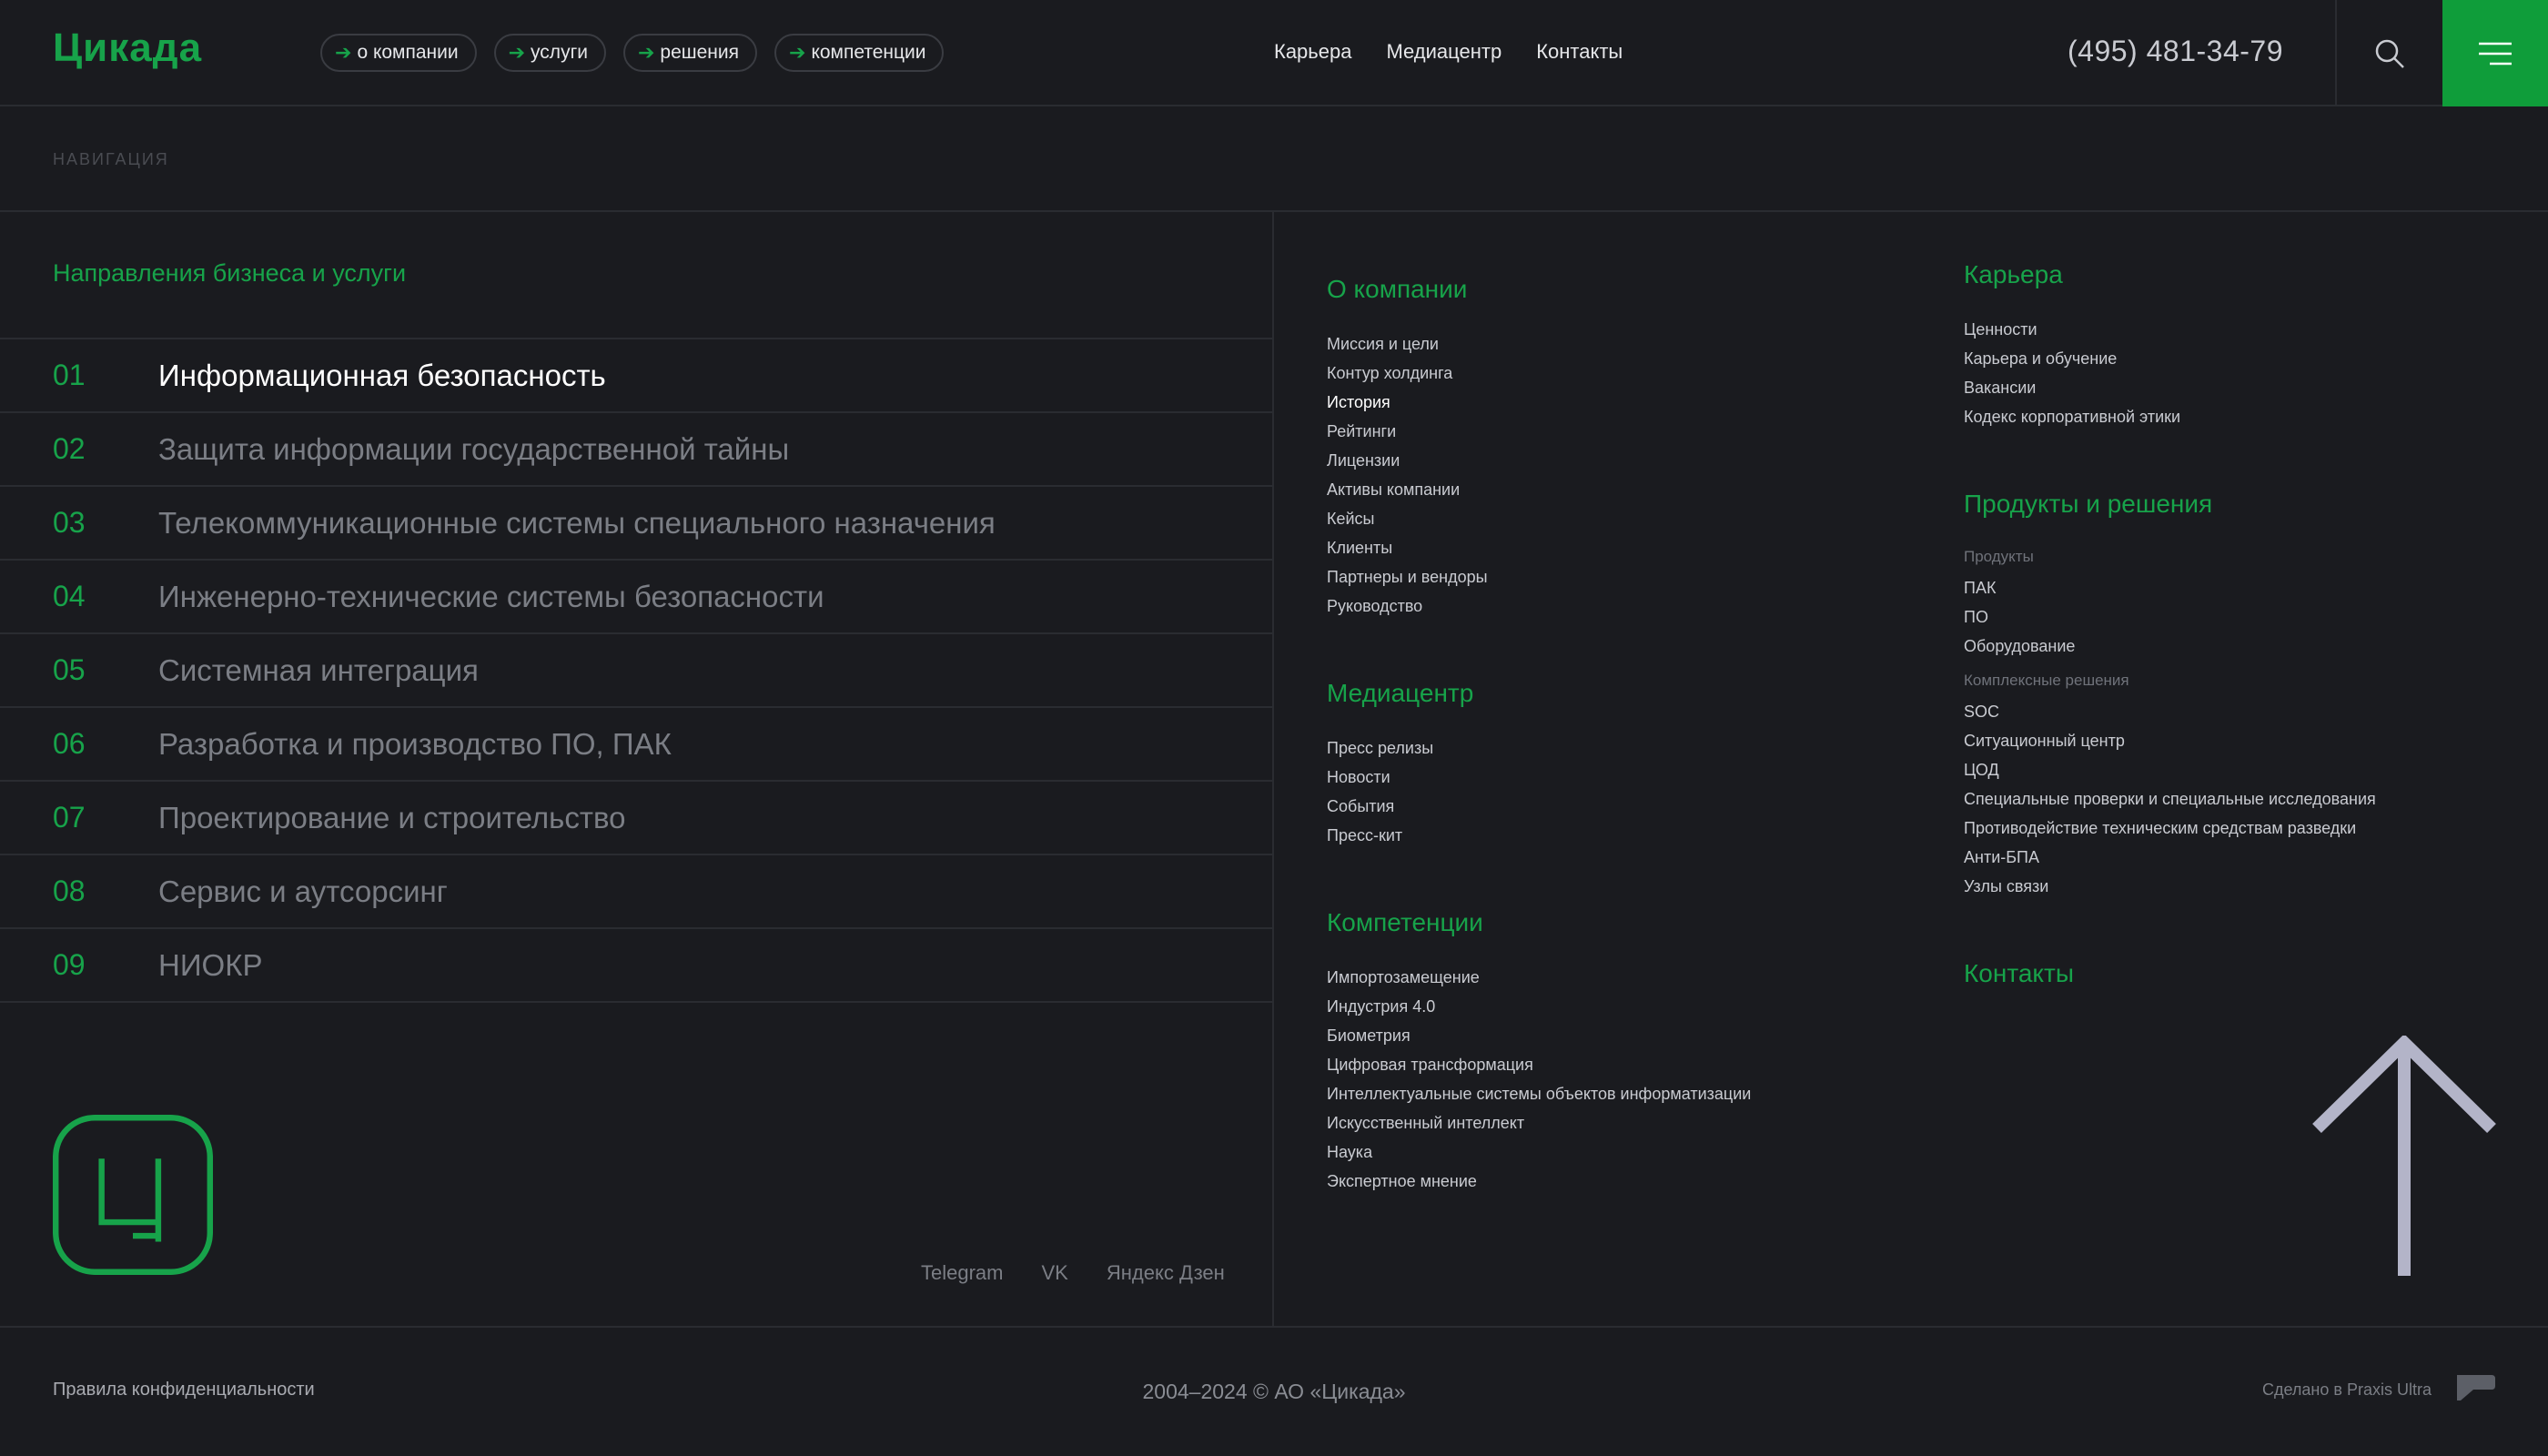  I want to click on menu-link: Биометрия, so click(1539, 1036).